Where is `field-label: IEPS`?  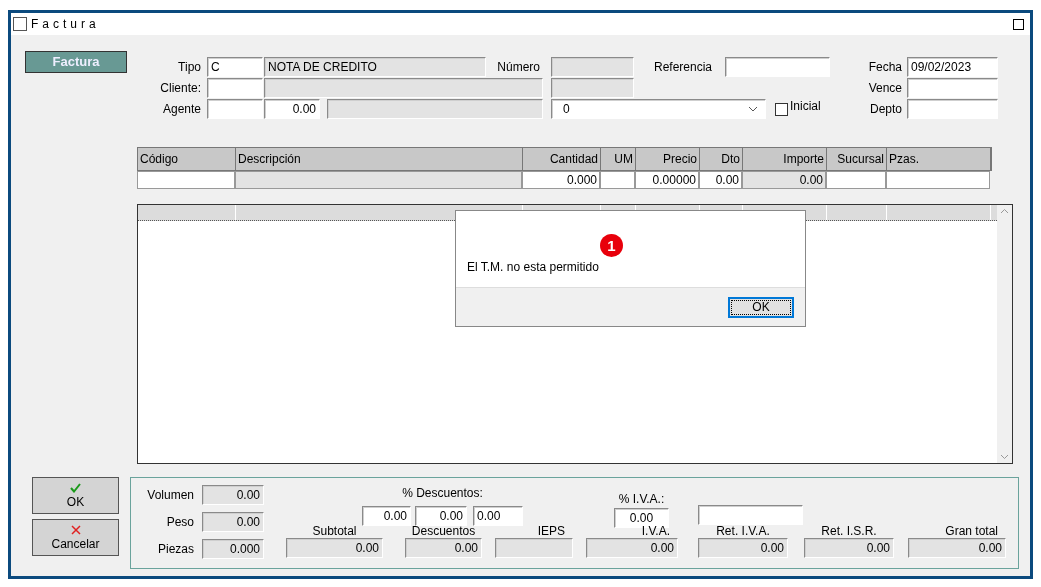
field-label: IEPS is located at coordinates (551, 531).